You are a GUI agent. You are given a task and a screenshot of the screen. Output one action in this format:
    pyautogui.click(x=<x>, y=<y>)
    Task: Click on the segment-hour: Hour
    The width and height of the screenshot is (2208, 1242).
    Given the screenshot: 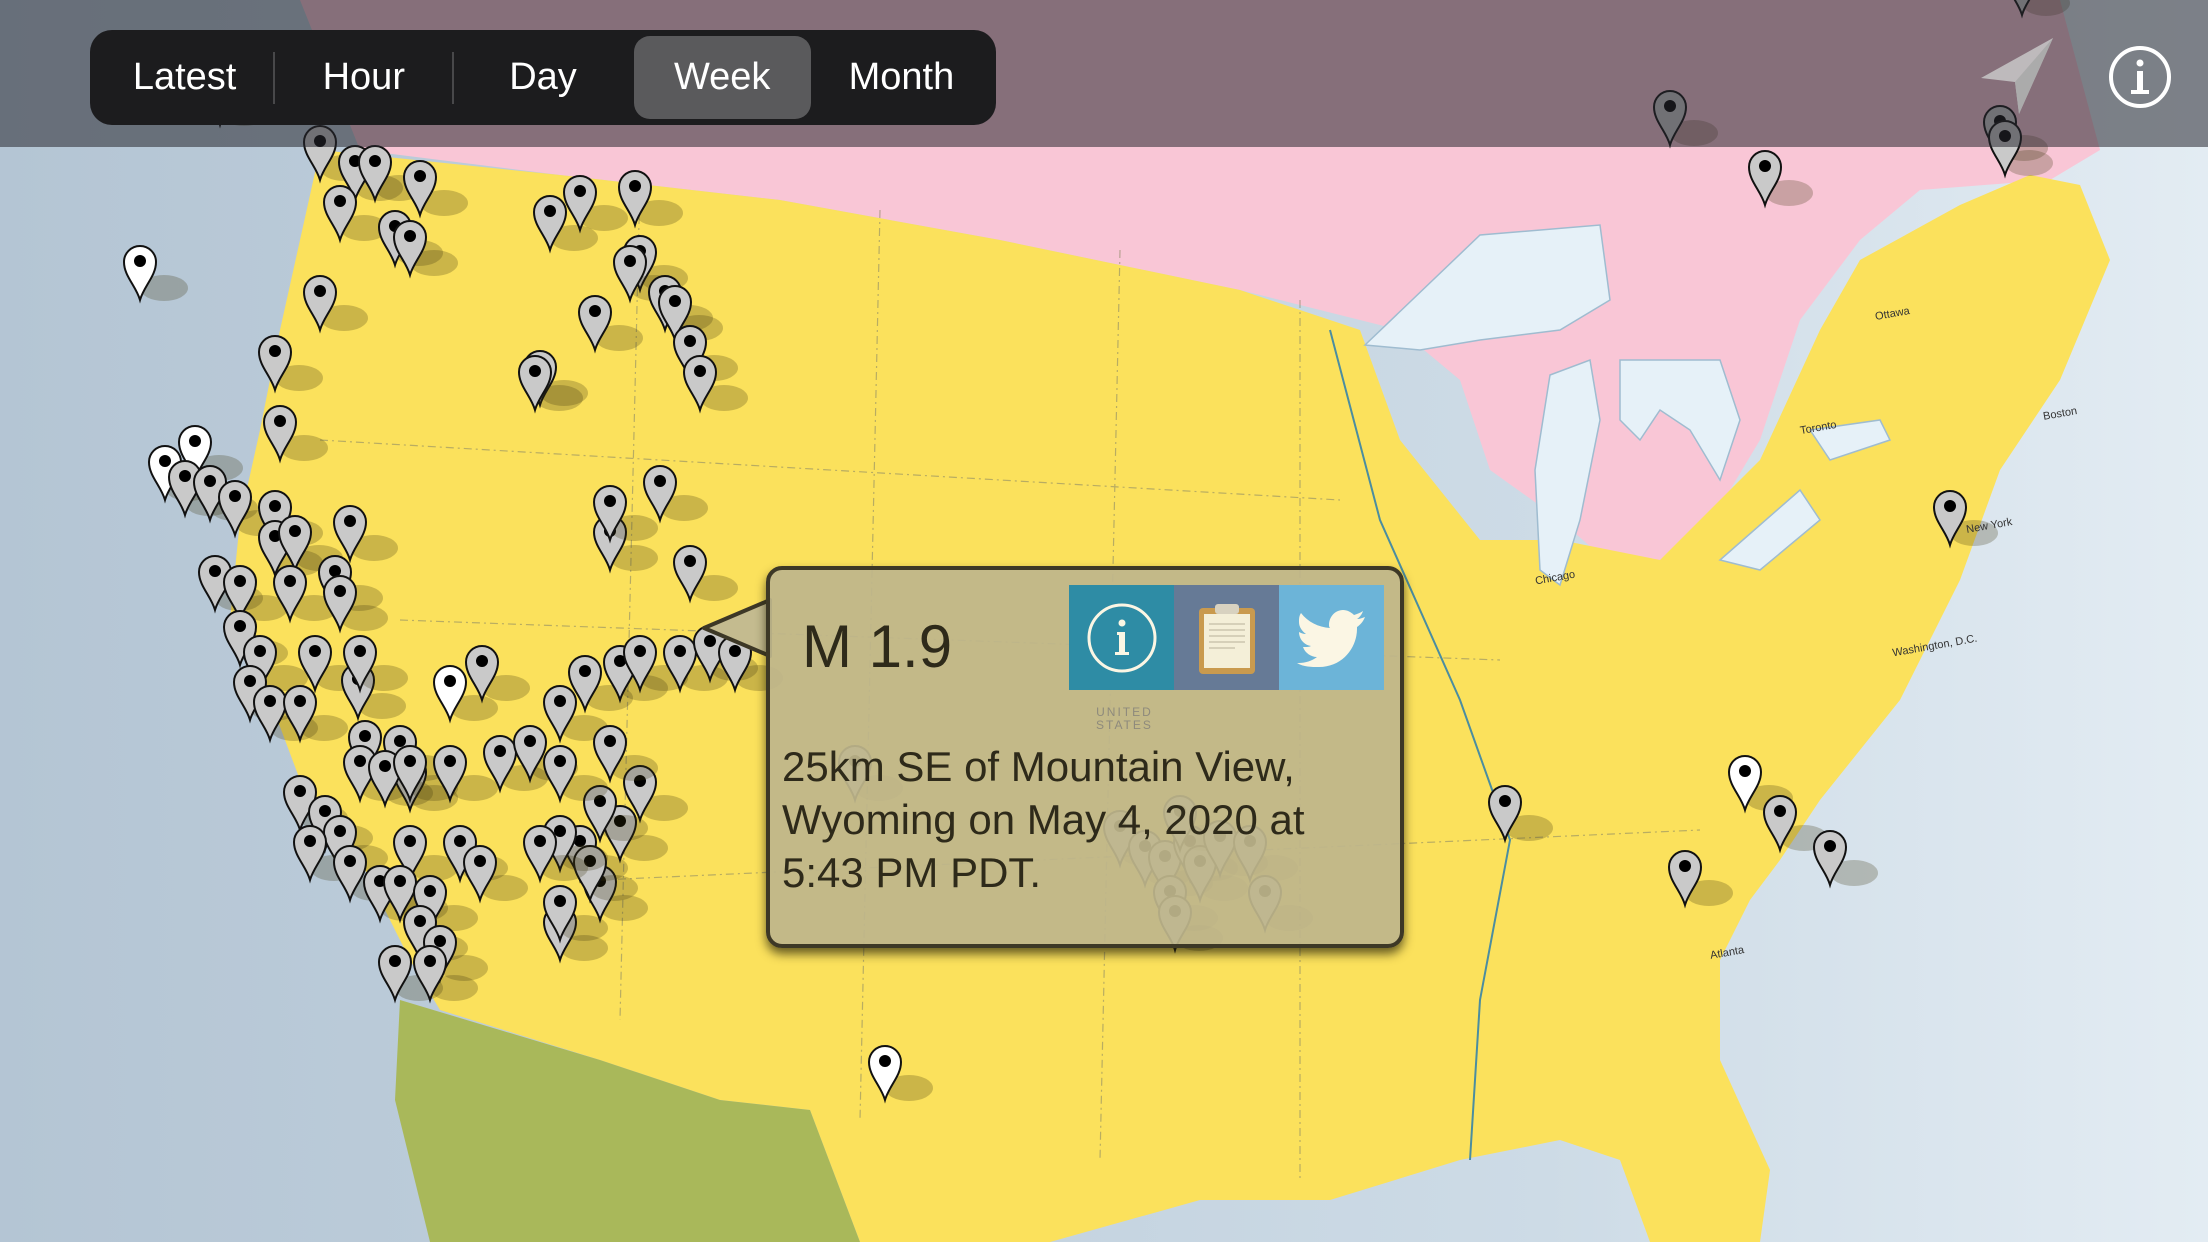 What is the action you would take?
    pyautogui.click(x=363, y=77)
    